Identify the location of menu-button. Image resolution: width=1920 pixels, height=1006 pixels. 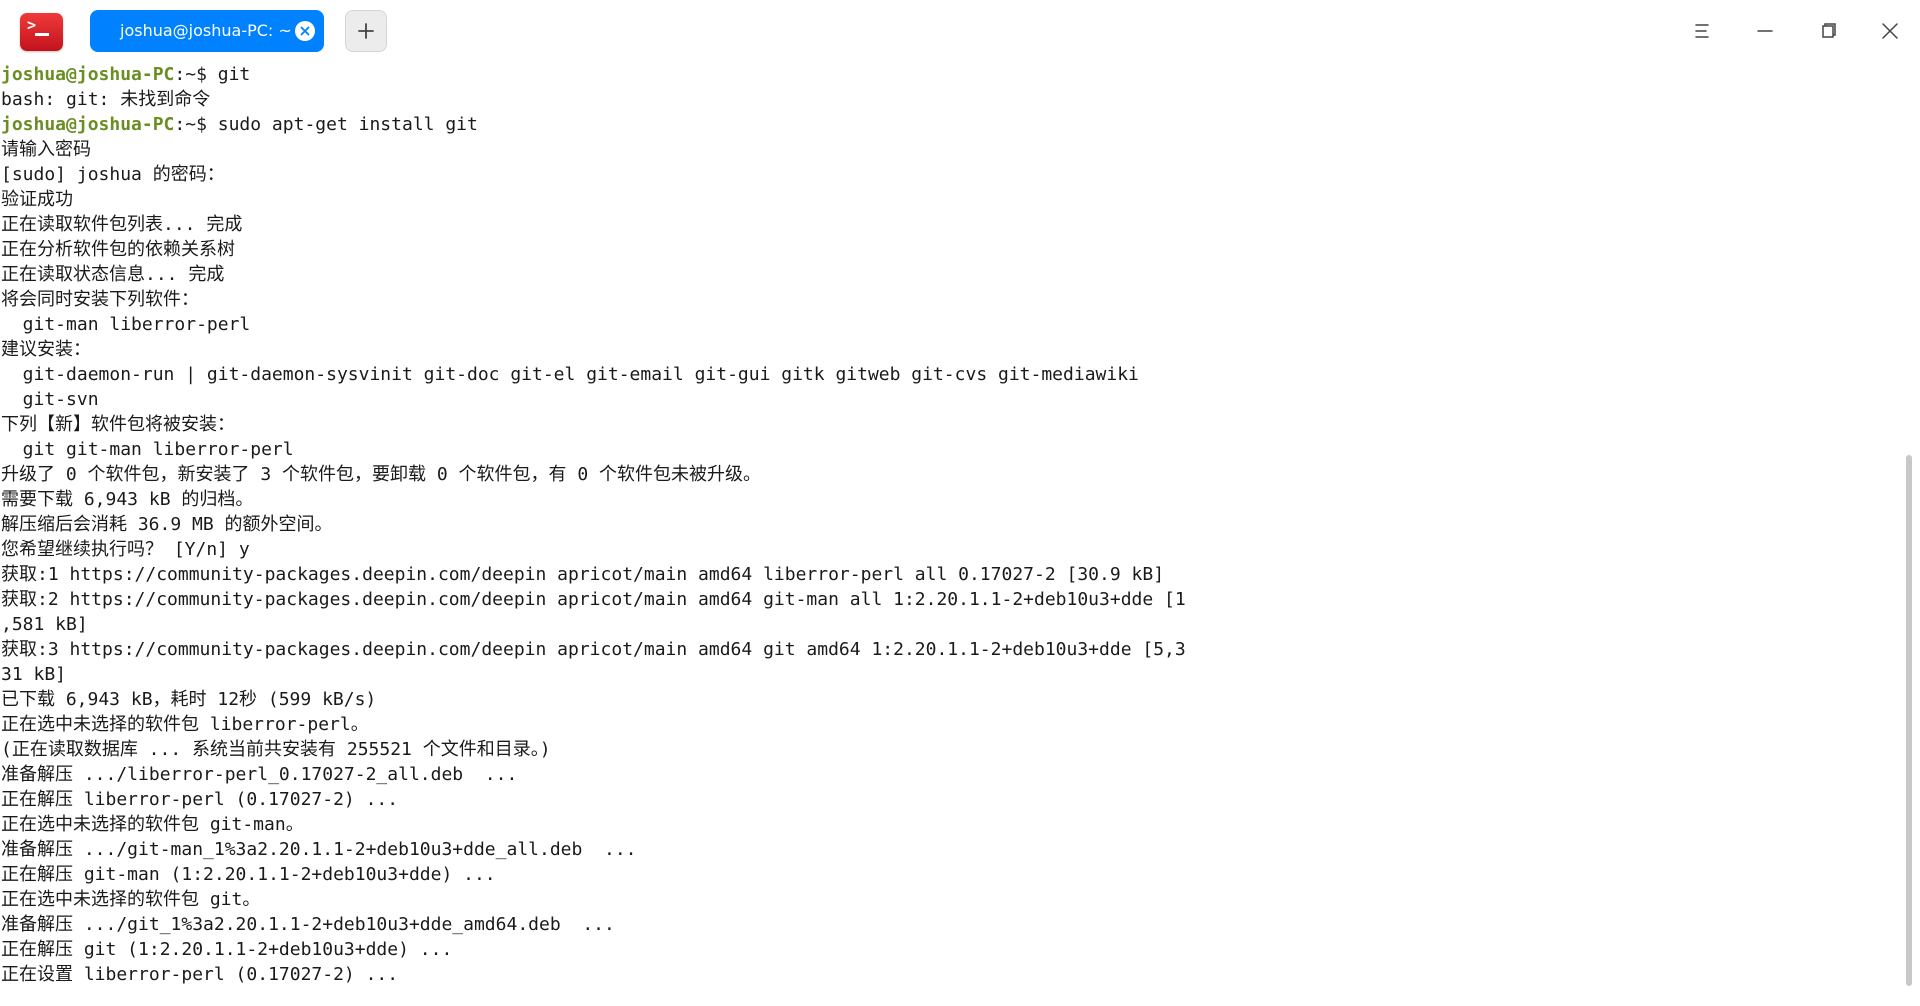
(1702, 31).